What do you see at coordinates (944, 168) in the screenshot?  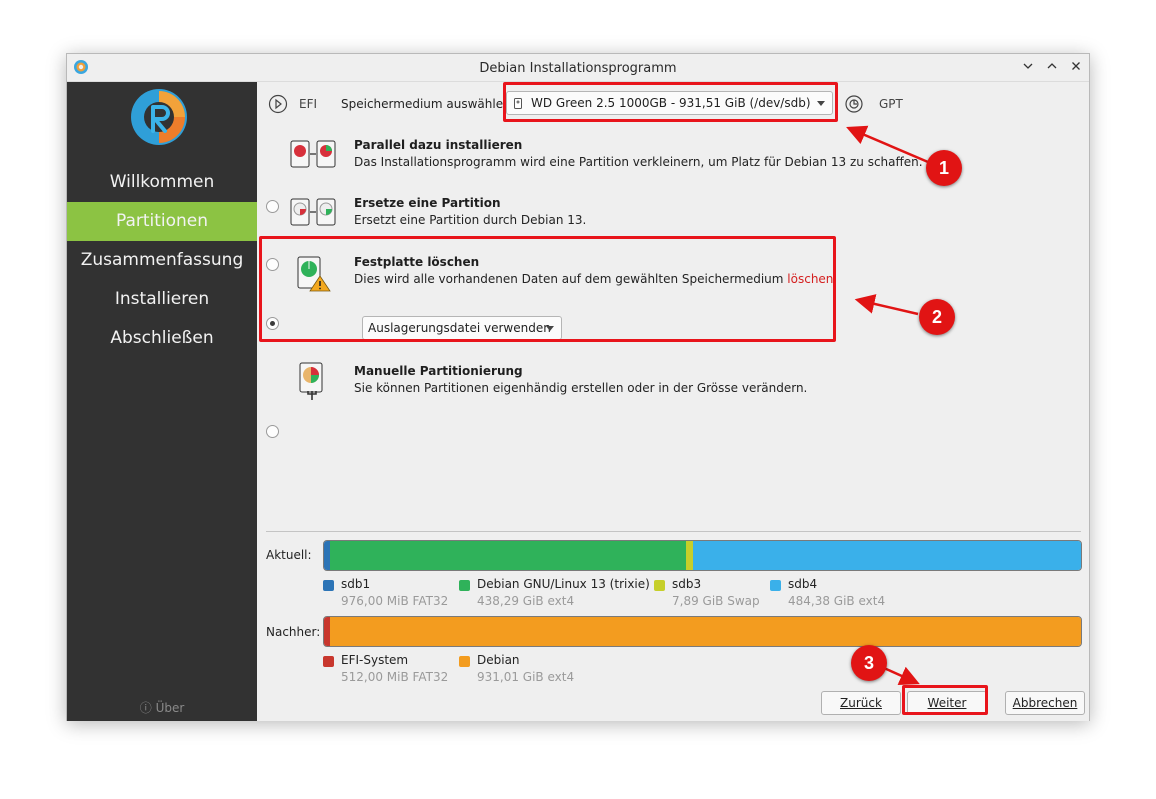 I see `annotation-badge-1: 1` at bounding box center [944, 168].